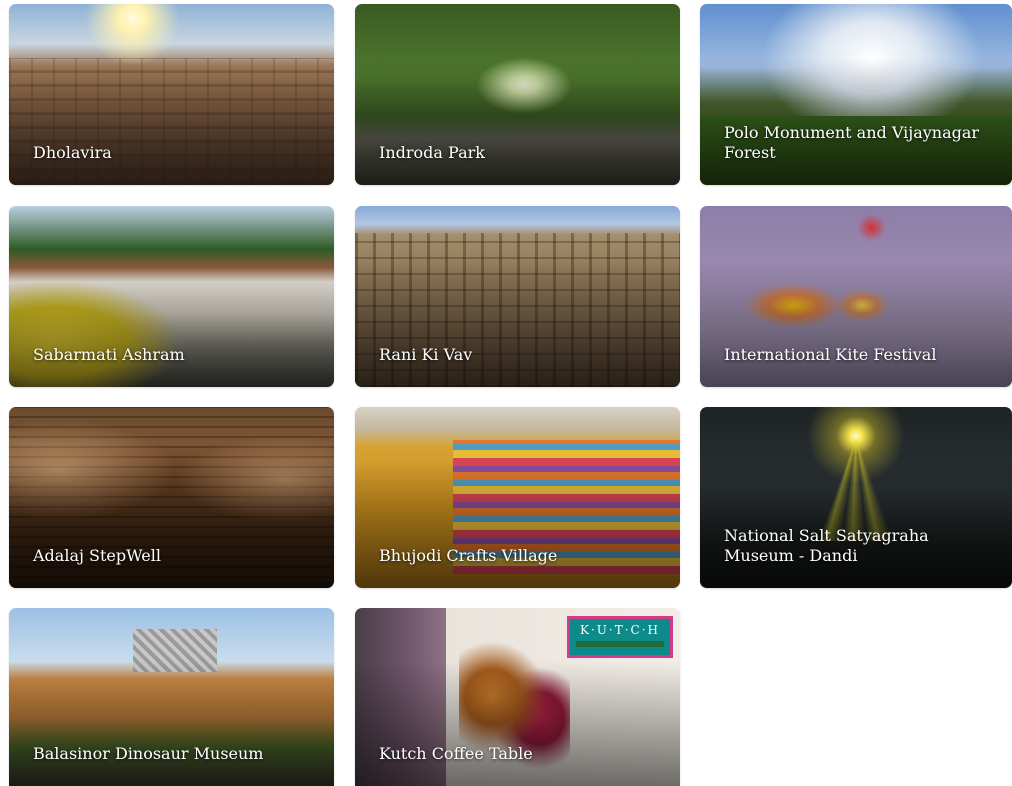  What do you see at coordinates (456, 753) in the screenshot?
I see `card-title: Kutch Coffee Table` at bounding box center [456, 753].